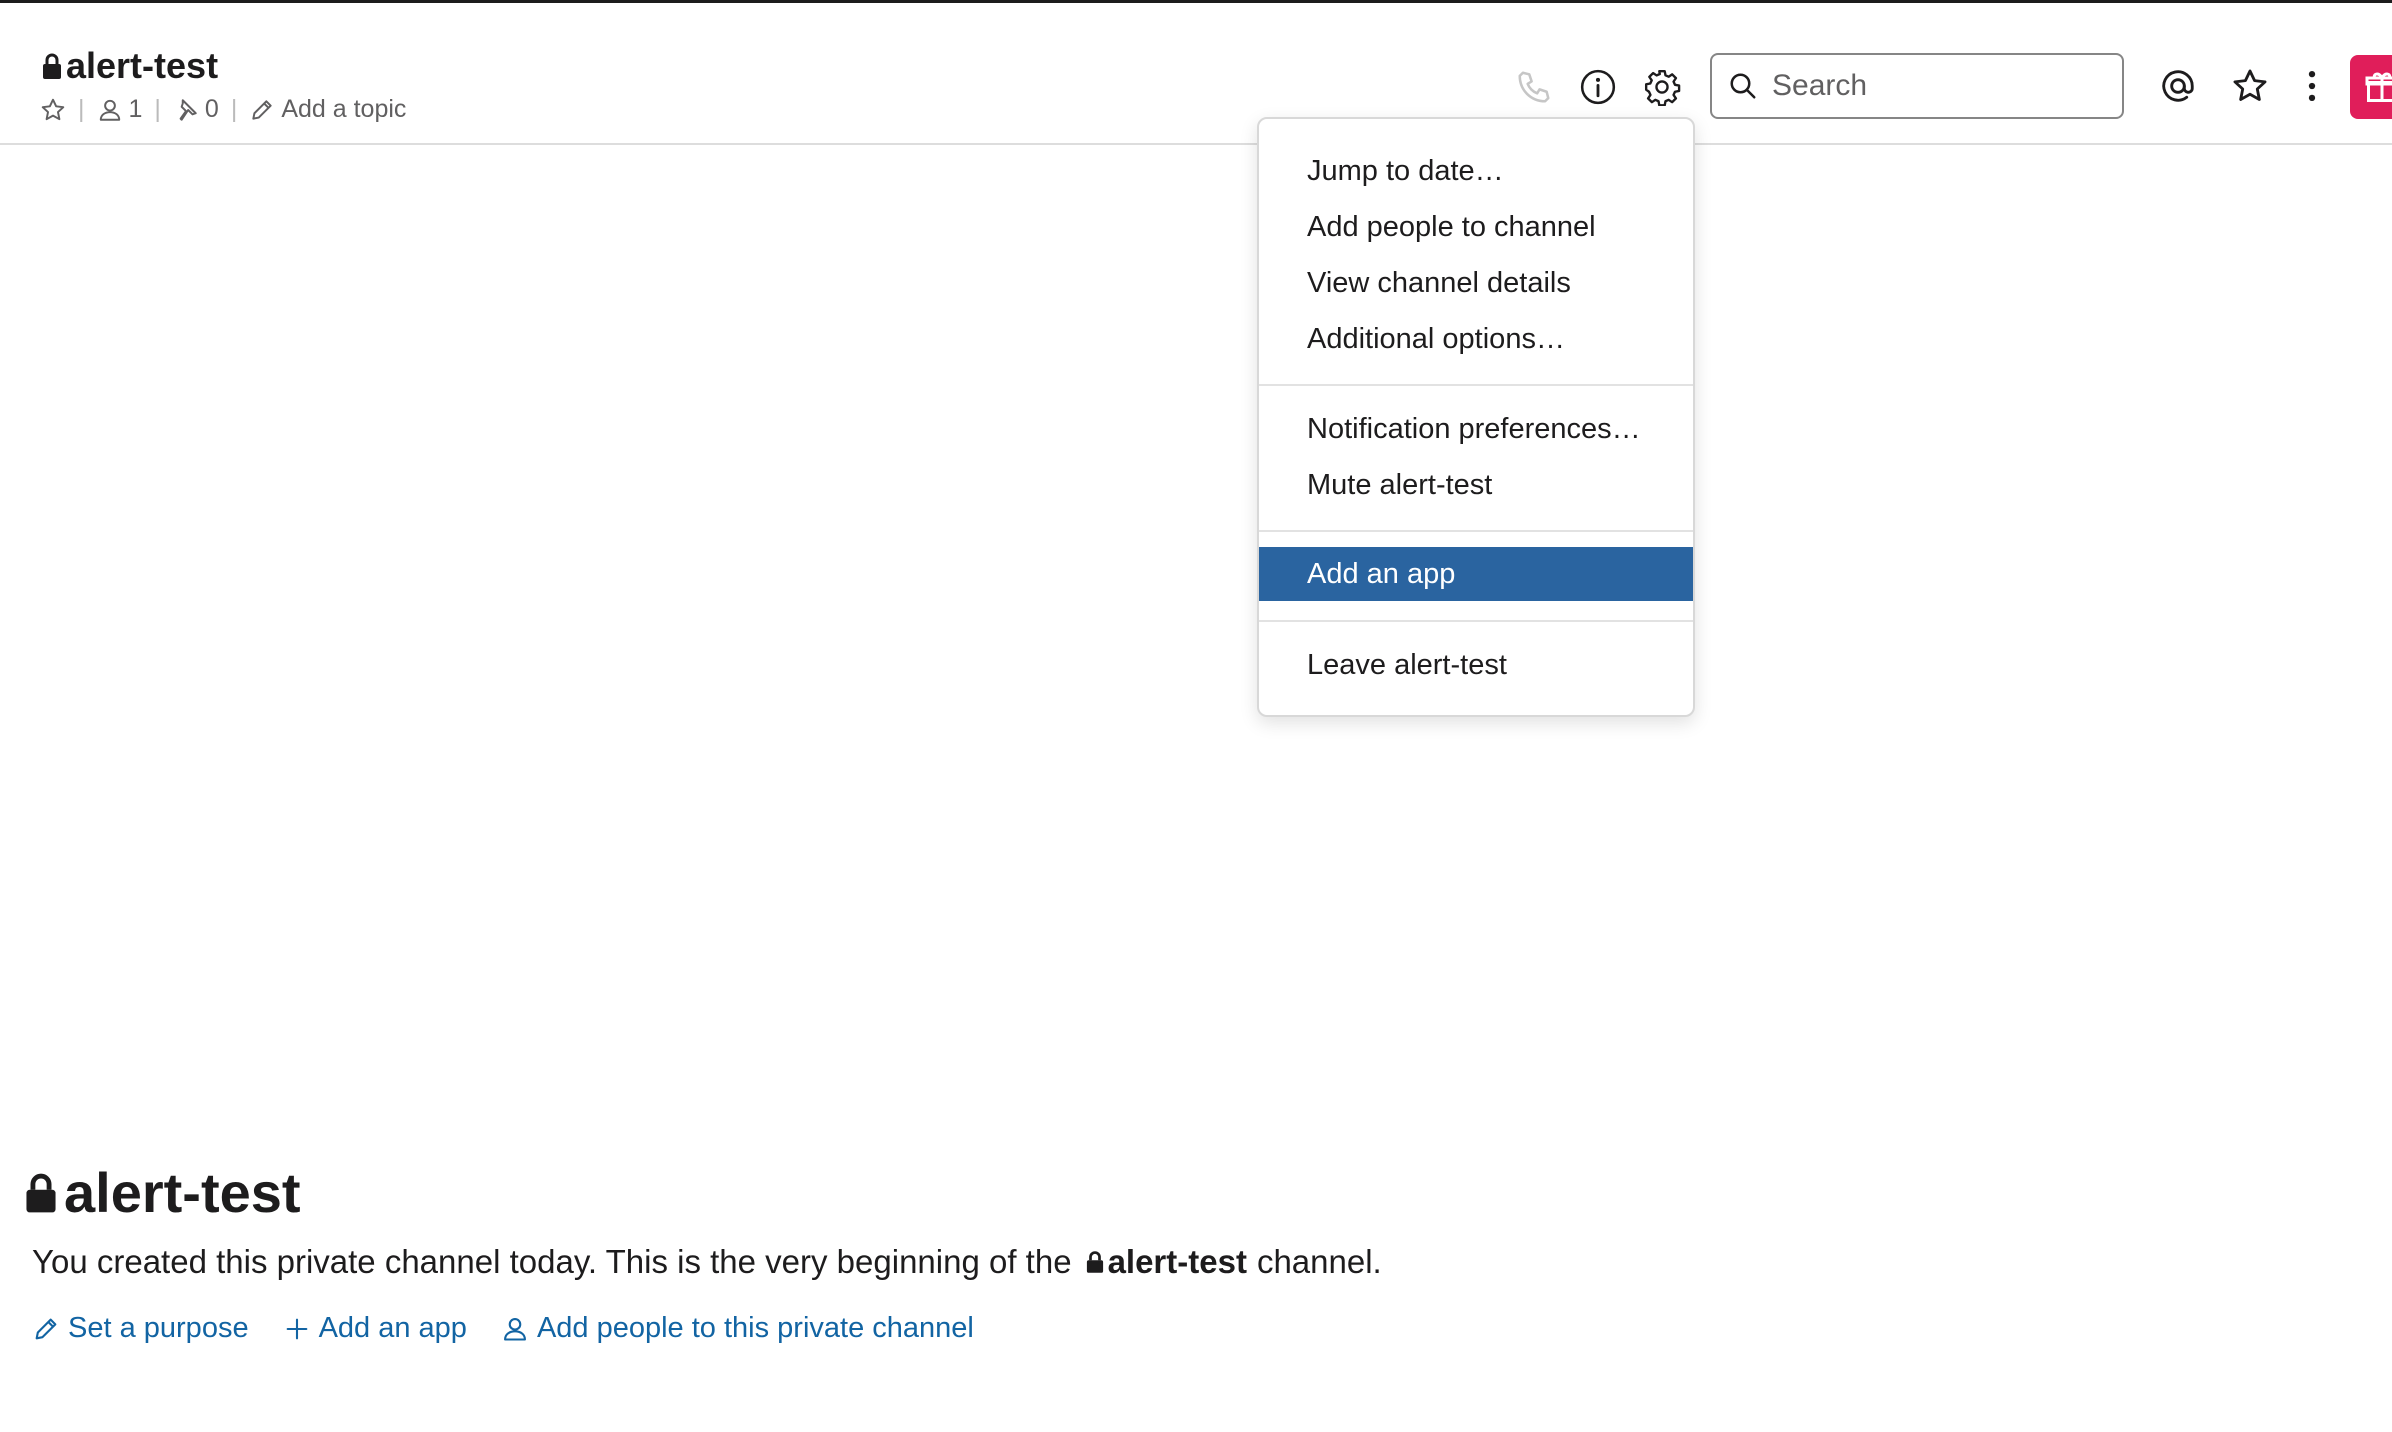 The height and width of the screenshot is (1432, 2392). I want to click on channel-name: alert-test, so click(142, 65).